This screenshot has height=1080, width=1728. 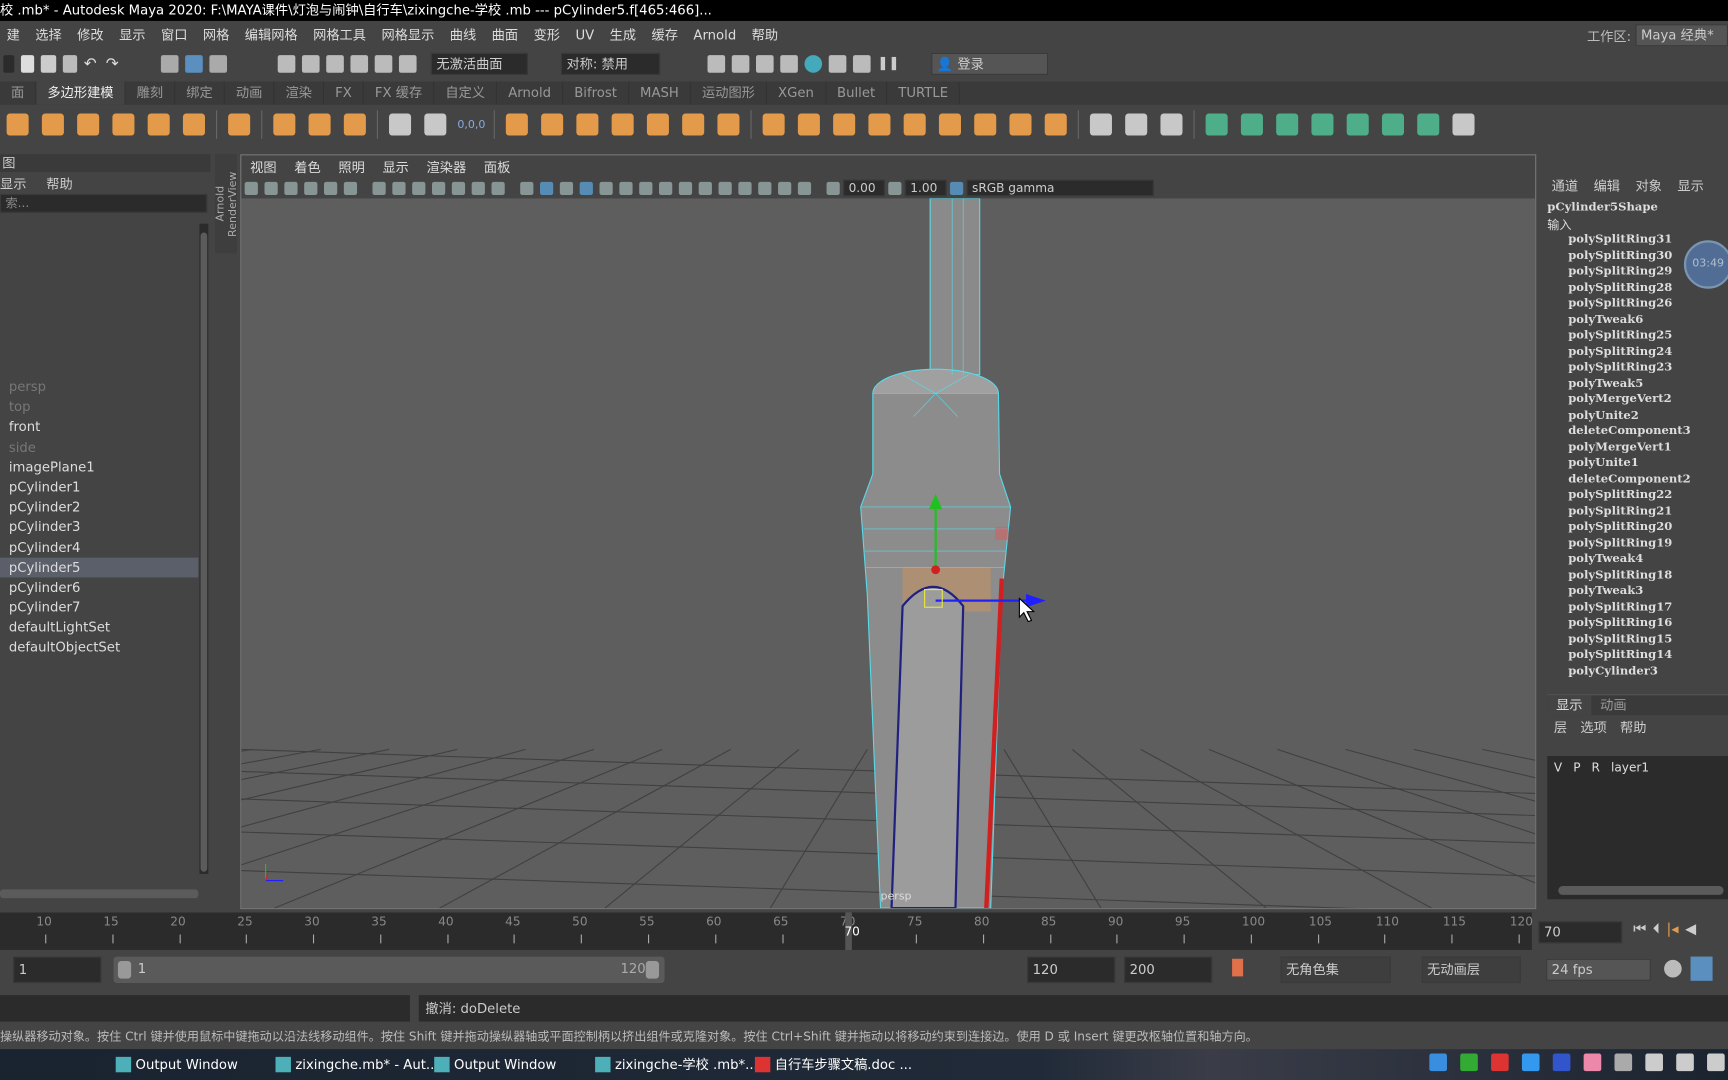 I want to click on play-backwards-icon: ◀, so click(x=1690, y=929).